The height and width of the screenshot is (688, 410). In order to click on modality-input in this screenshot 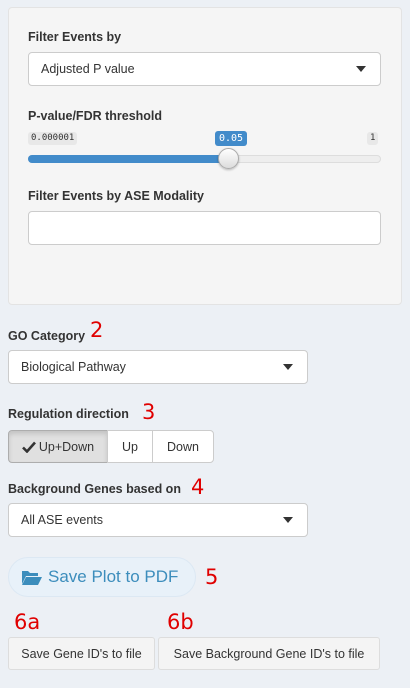, I will do `click(204, 228)`.